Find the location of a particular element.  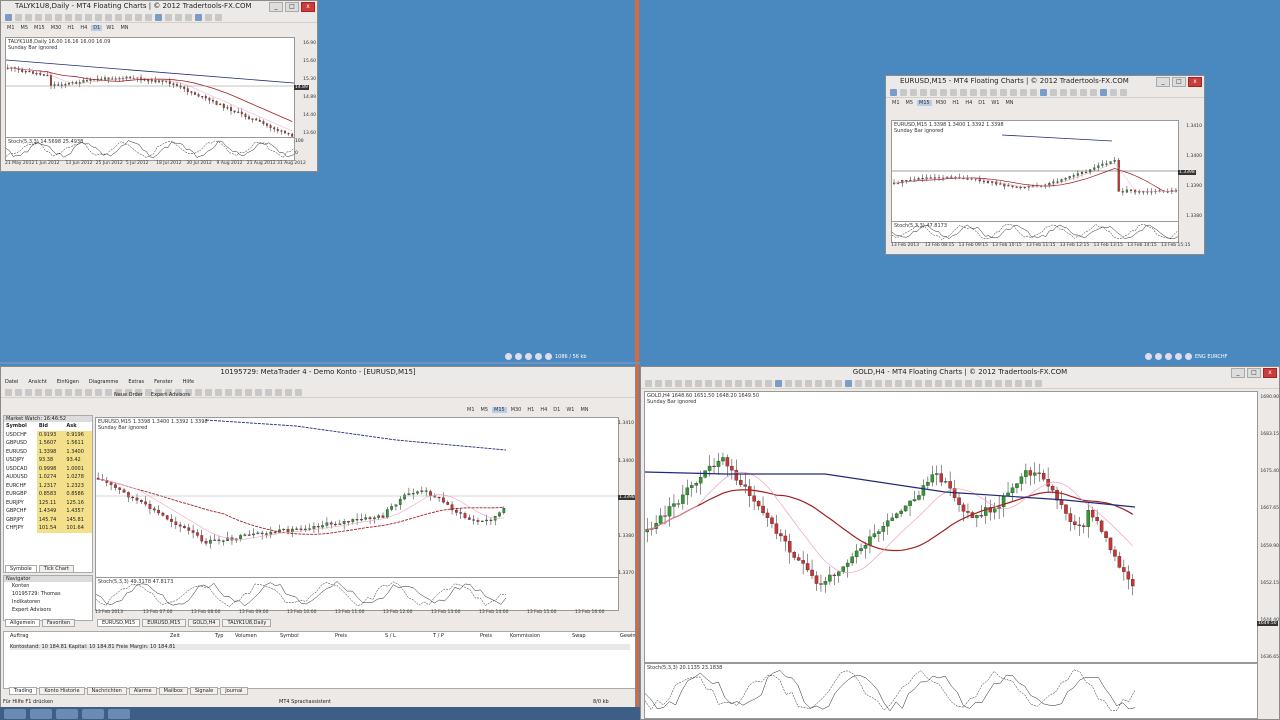

menu-item: Fenster is located at coordinates (163, 382).